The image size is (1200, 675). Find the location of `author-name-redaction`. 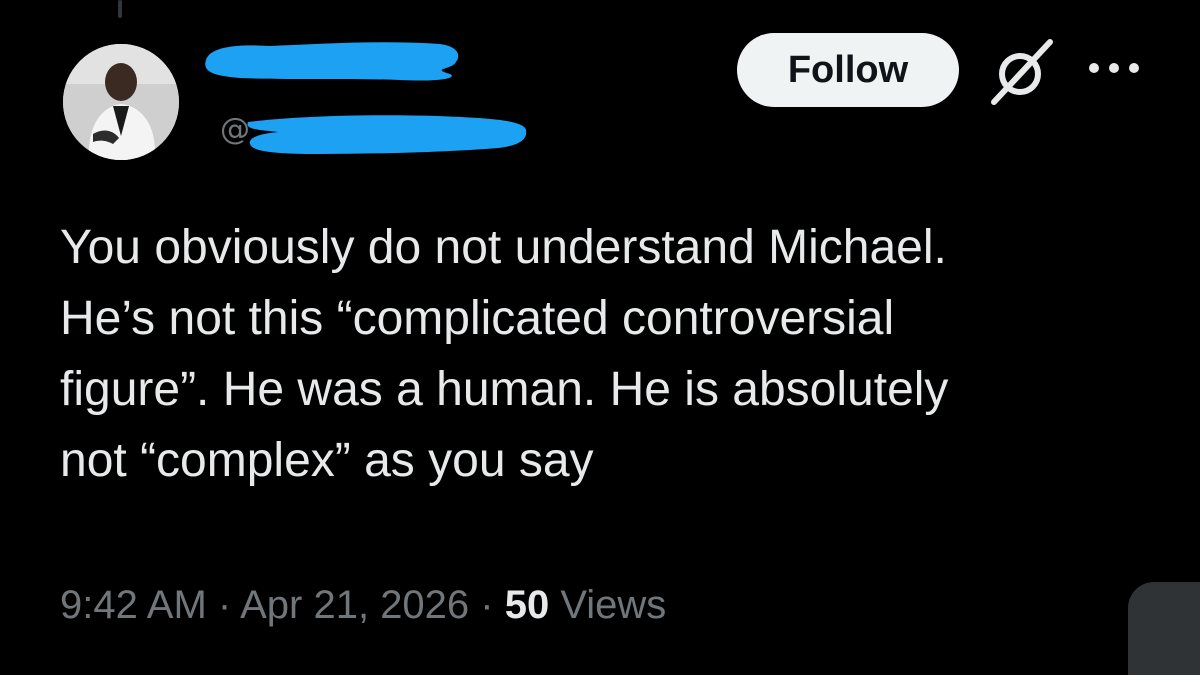

author-name-redaction is located at coordinates (332, 61).